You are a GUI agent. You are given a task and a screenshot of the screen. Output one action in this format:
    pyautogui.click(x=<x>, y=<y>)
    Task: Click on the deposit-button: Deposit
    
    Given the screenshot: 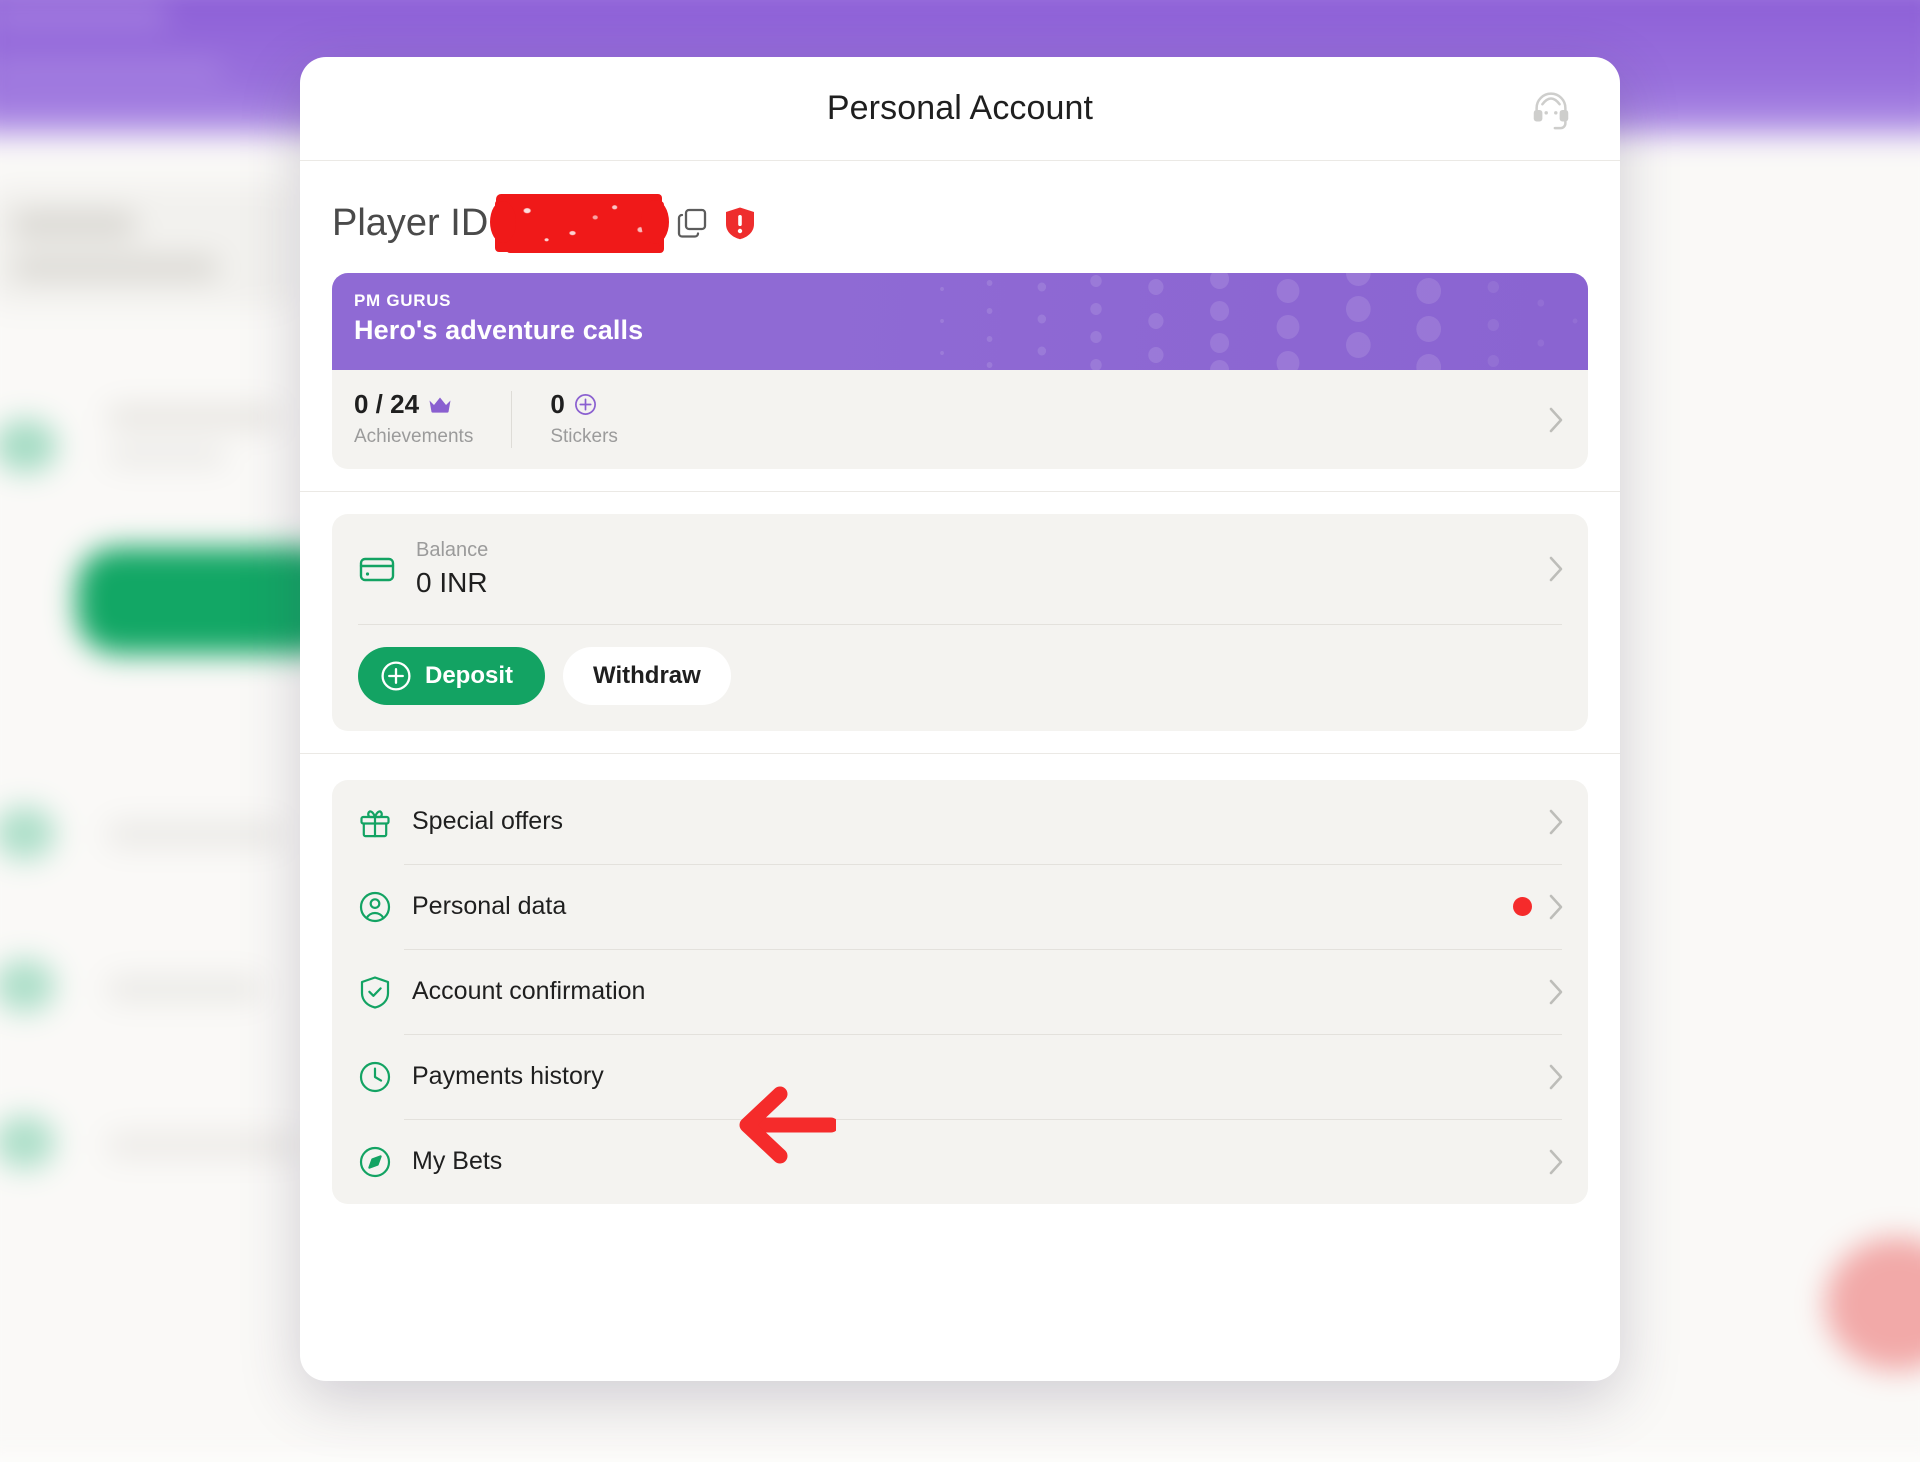 What is the action you would take?
    pyautogui.click(x=452, y=675)
    